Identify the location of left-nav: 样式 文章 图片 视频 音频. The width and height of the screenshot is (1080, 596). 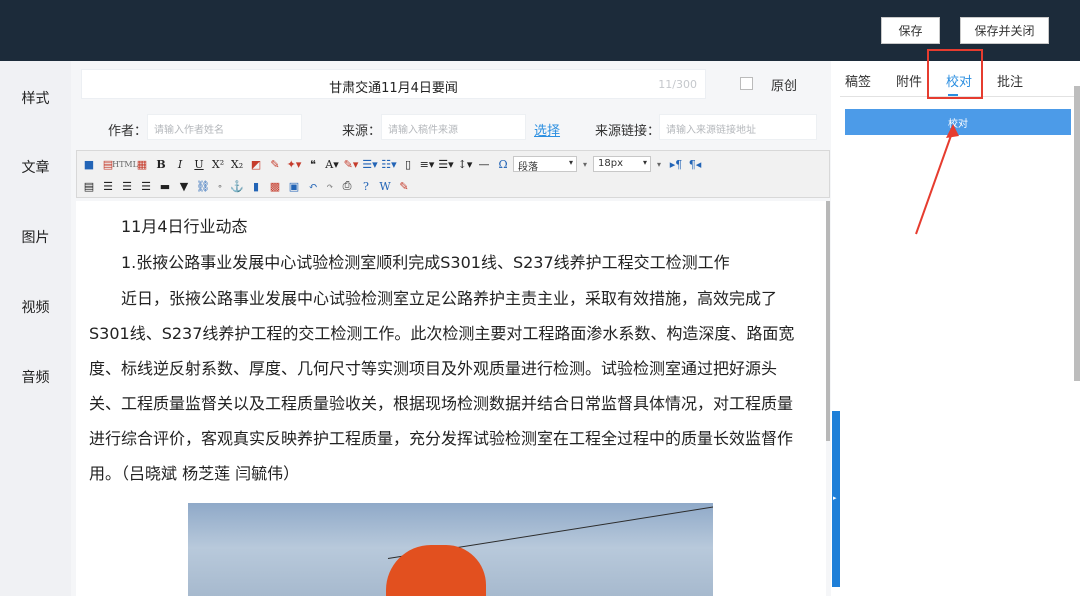
(35, 328).